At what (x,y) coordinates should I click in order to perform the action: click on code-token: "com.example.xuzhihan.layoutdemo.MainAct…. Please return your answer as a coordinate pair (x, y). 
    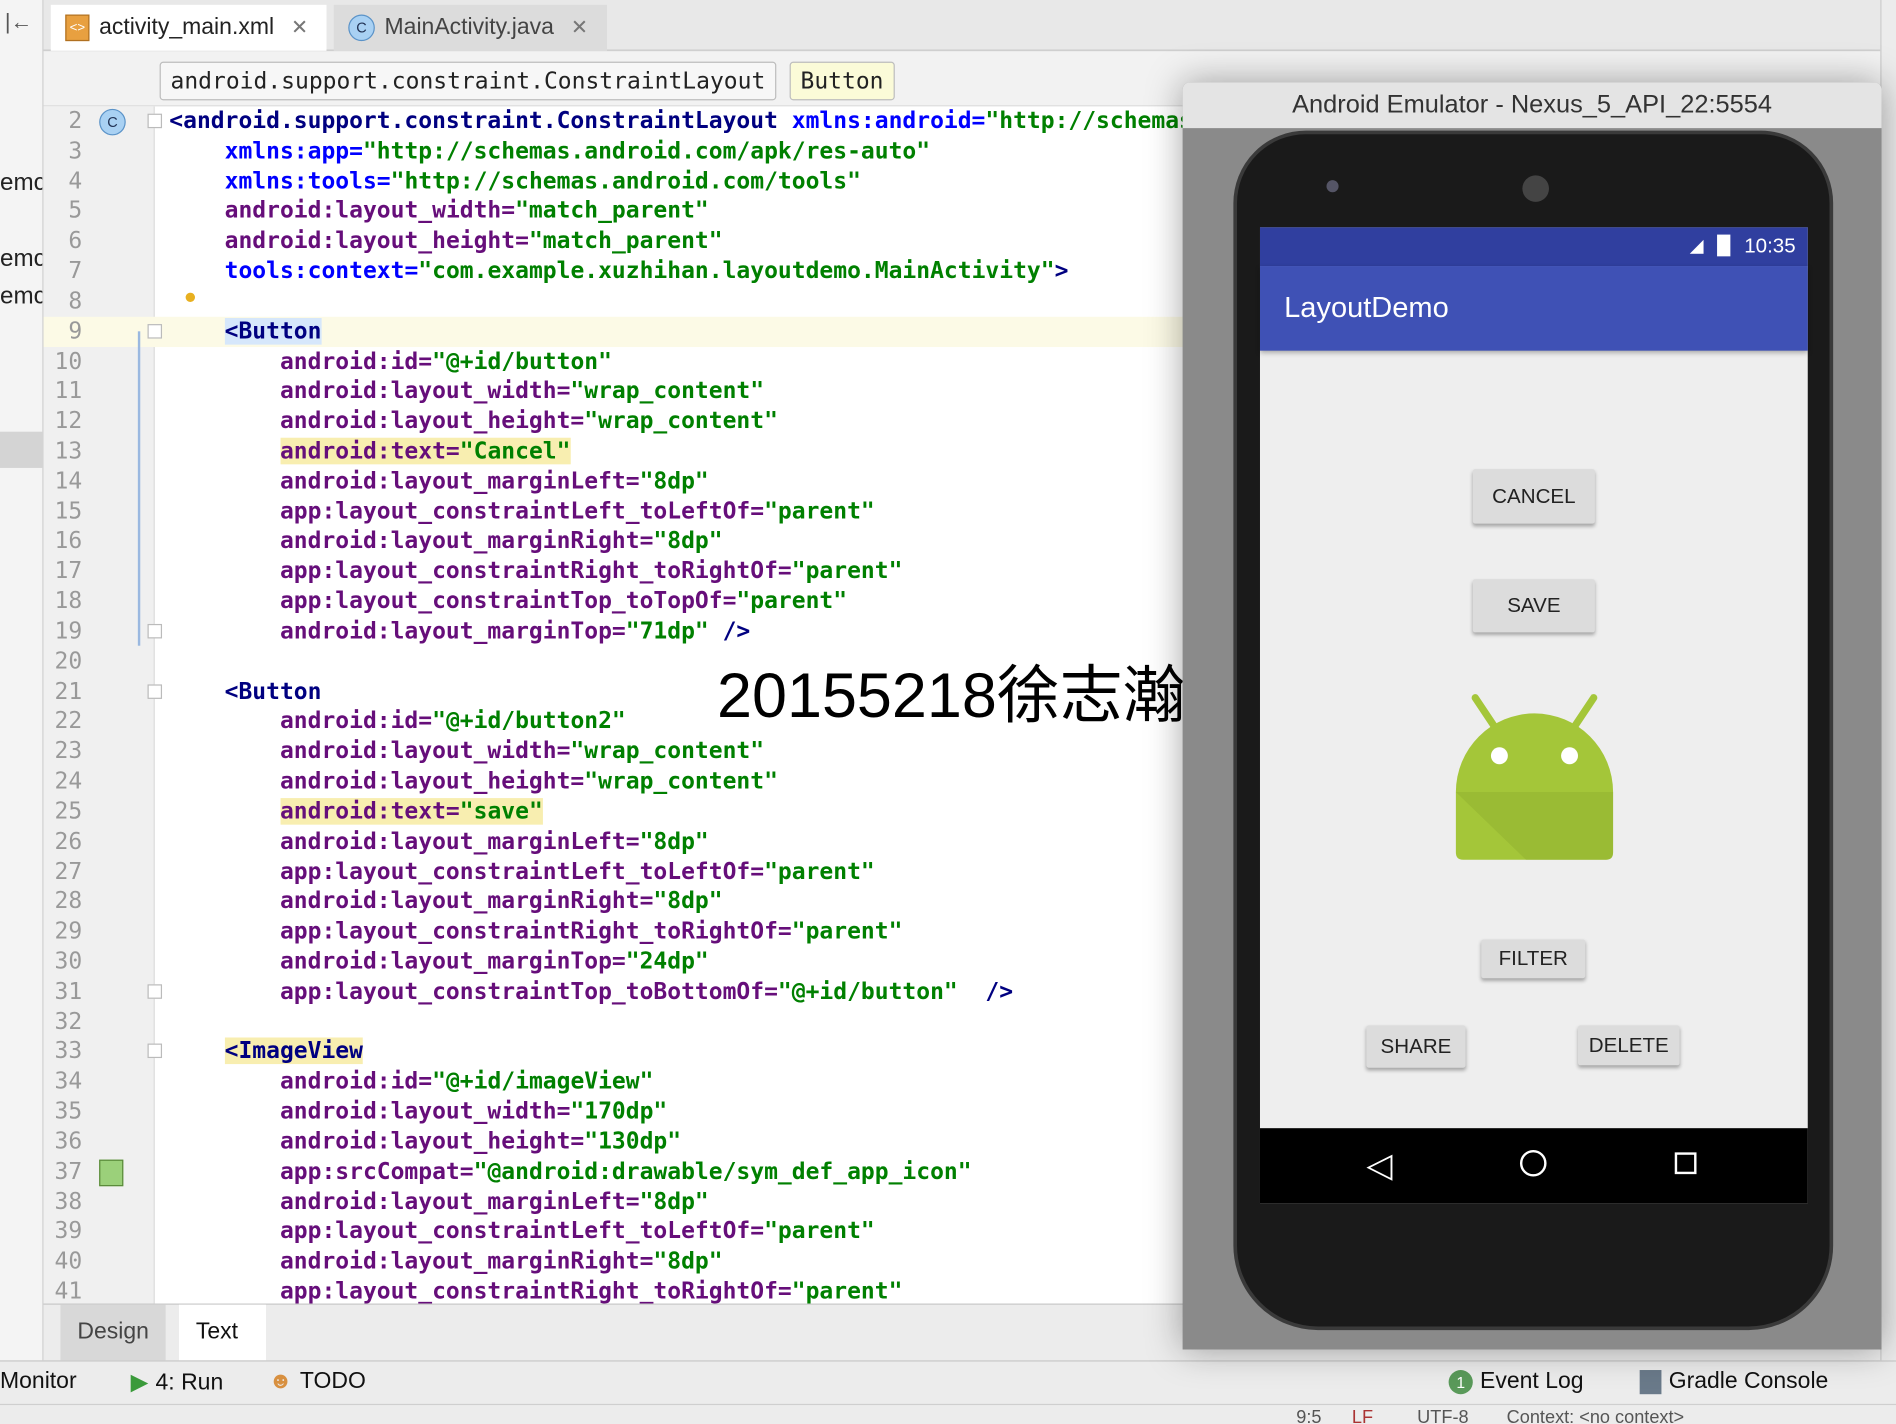
    Looking at the image, I should click on (736, 271).